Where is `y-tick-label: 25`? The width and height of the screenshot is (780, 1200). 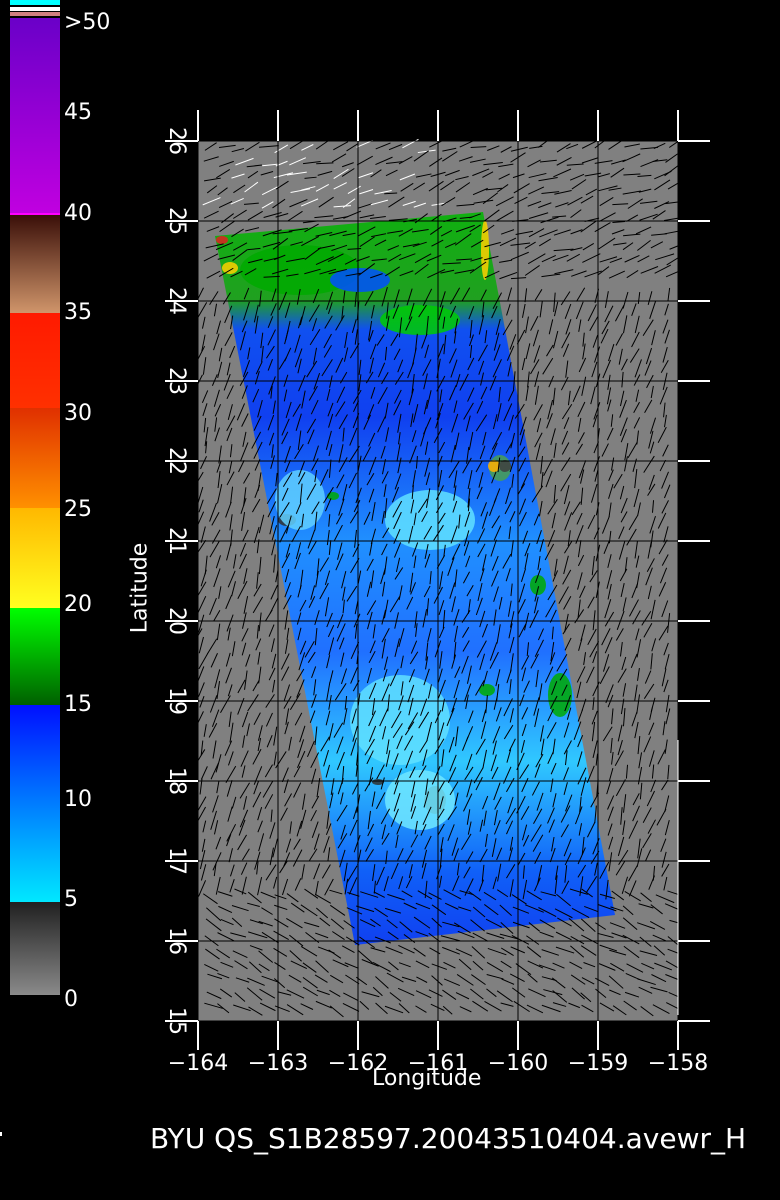
y-tick-label: 25 is located at coordinates (176, 221).